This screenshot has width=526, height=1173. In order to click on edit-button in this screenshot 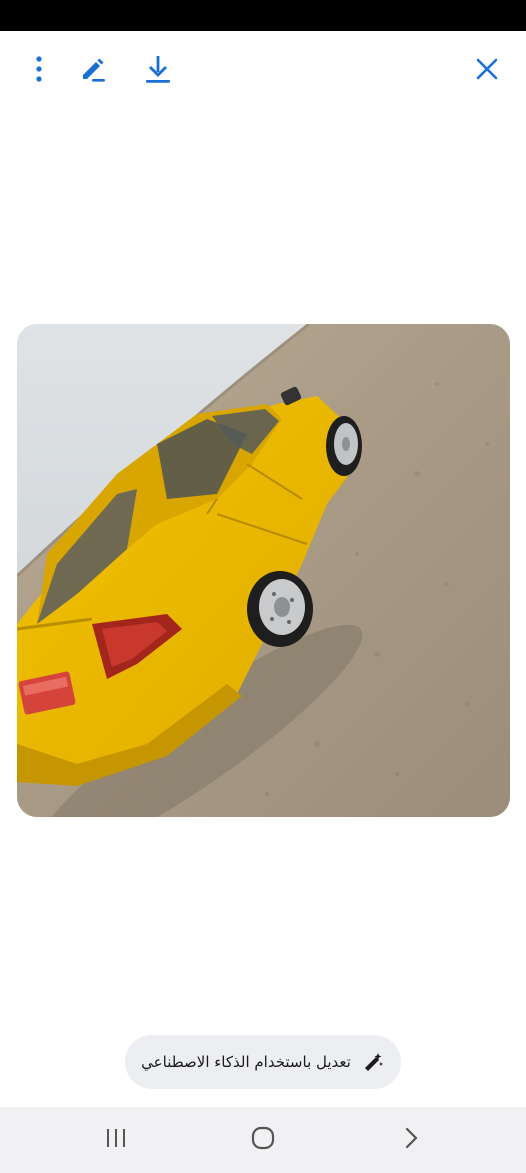, I will do `click(93, 69)`.